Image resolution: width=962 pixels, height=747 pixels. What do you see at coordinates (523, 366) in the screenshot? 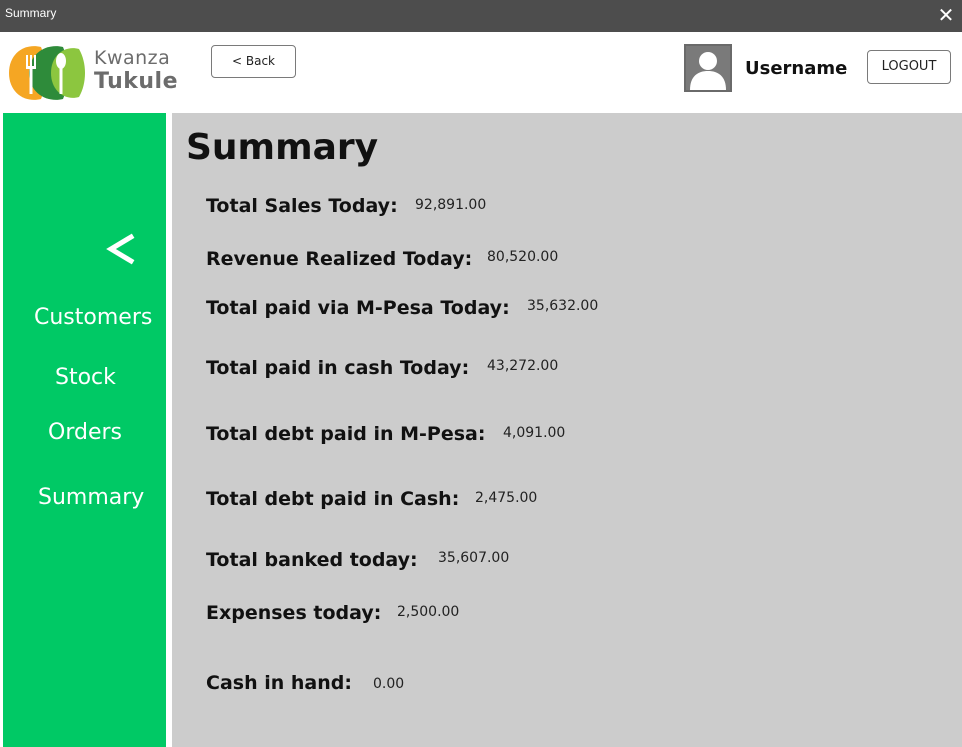
I see `cash-paid-value: 43,272.00` at bounding box center [523, 366].